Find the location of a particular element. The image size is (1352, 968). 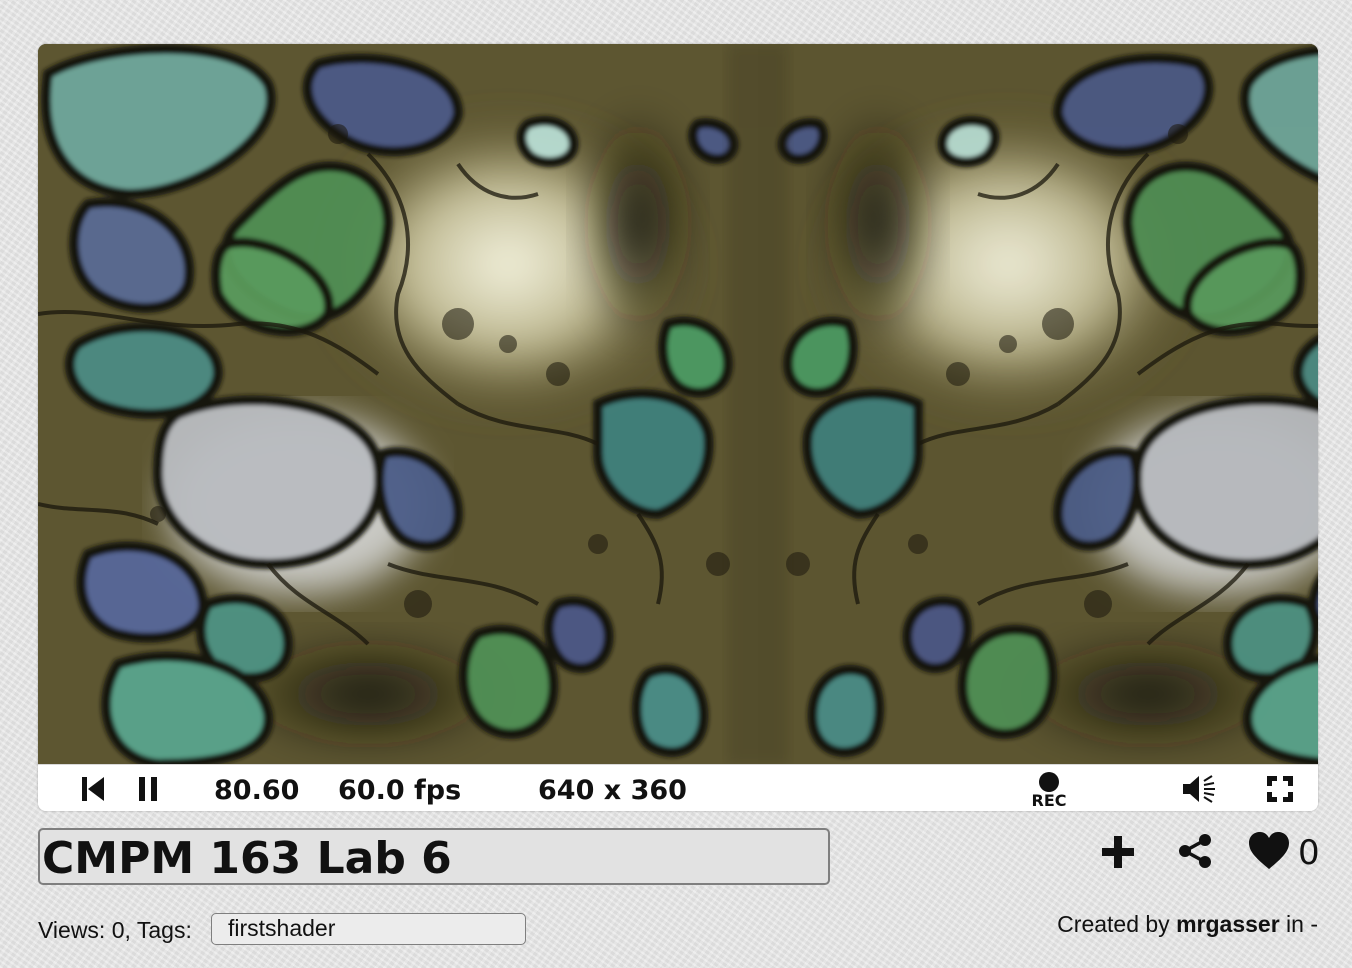

shader-title: CMPM 163 Lab 6 is located at coordinates (434, 856).